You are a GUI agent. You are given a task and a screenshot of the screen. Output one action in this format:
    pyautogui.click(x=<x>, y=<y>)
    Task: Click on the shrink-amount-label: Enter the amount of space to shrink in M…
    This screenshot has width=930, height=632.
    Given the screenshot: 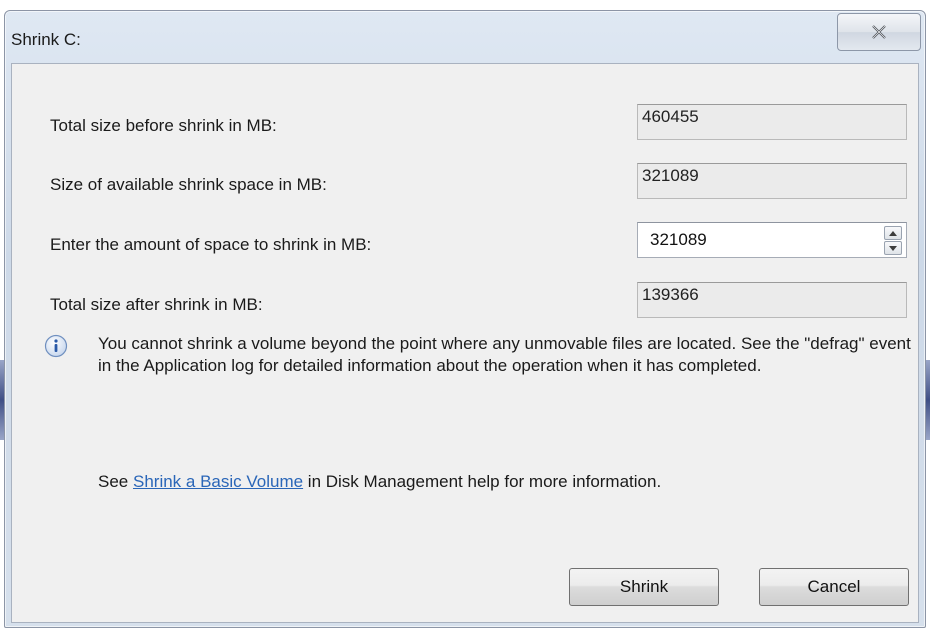 What is the action you would take?
    pyautogui.click(x=211, y=244)
    